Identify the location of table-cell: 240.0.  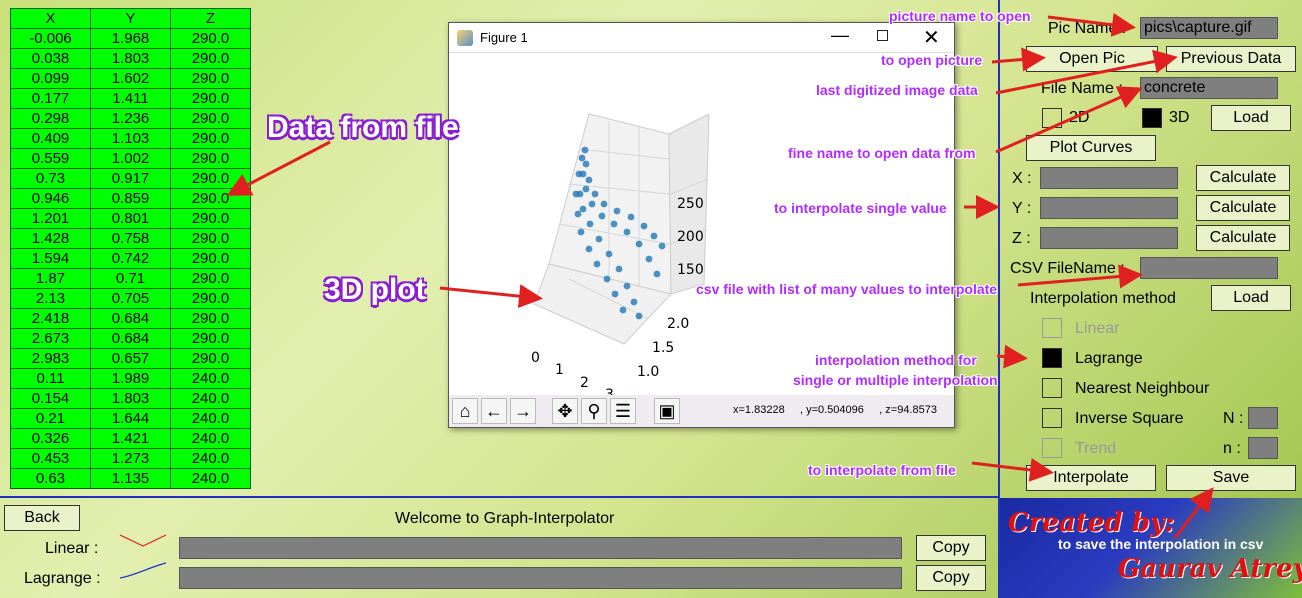
(210, 478).